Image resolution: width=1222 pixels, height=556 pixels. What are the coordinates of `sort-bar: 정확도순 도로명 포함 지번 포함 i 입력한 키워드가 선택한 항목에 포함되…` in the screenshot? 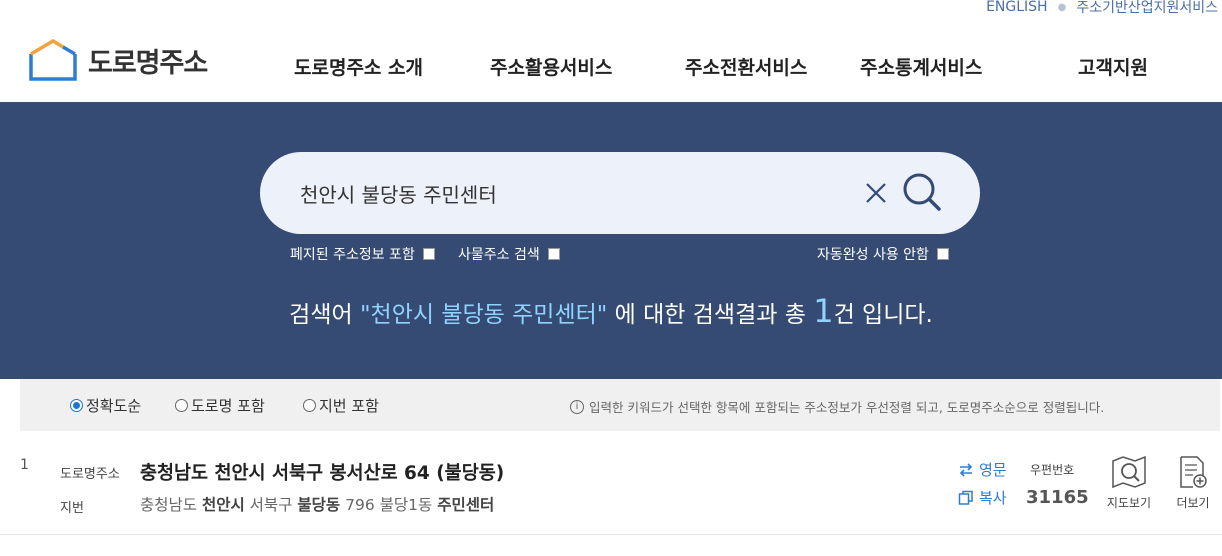 It's located at (620, 405).